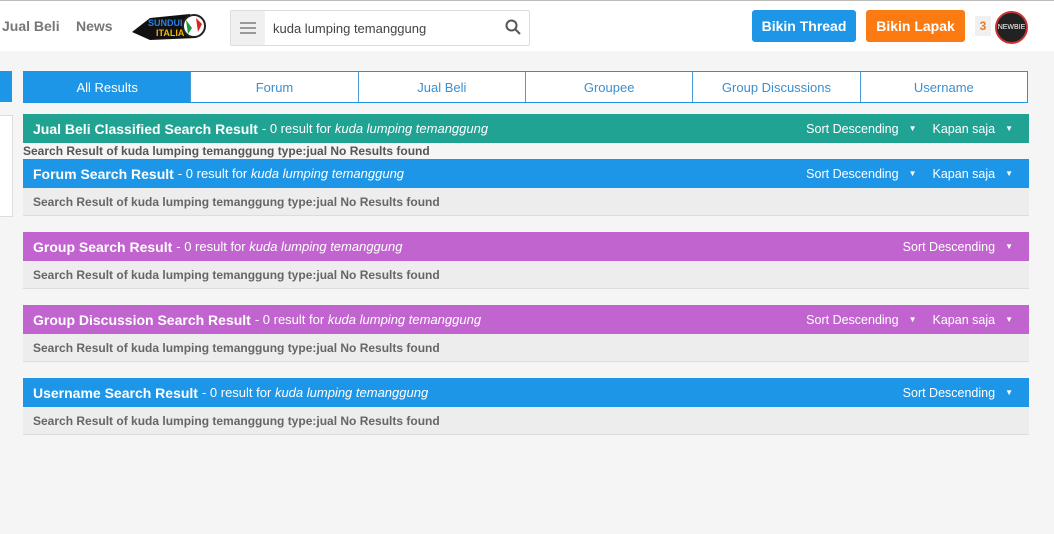  What do you see at coordinates (915, 26) in the screenshot?
I see `bikin-lapak-button: Bikin Lapak` at bounding box center [915, 26].